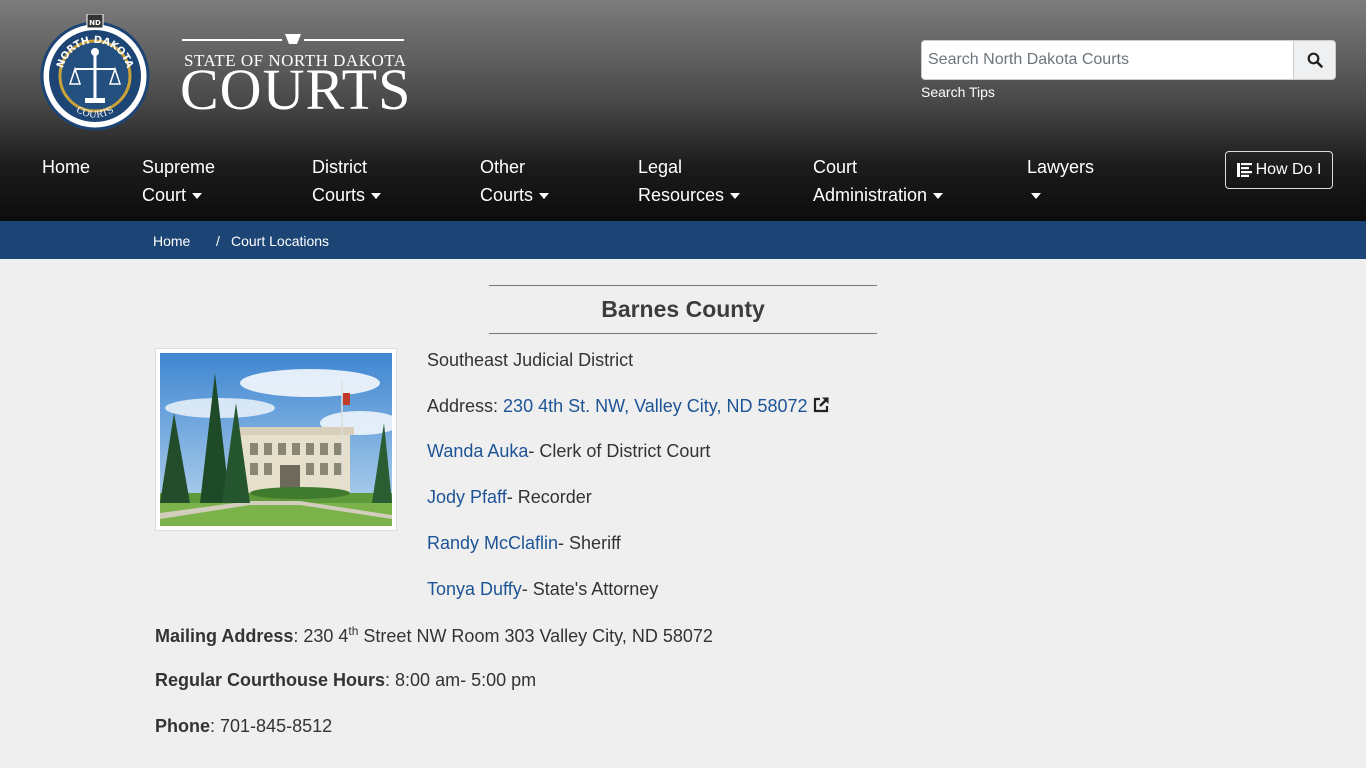 Image resolution: width=1366 pixels, height=768 pixels. I want to click on address-map-link: 230 4th St. NW, Valley City, ND 58072, so click(666, 406).